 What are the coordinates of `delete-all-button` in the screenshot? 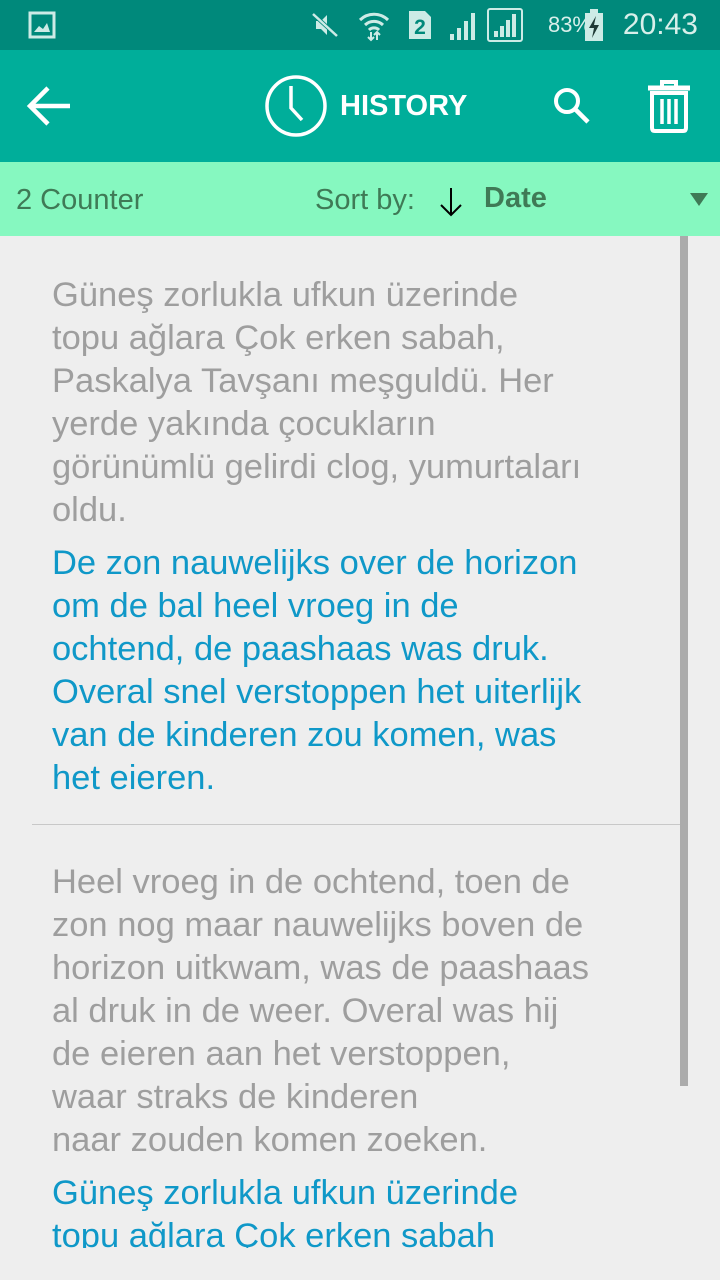 It's located at (669, 106).